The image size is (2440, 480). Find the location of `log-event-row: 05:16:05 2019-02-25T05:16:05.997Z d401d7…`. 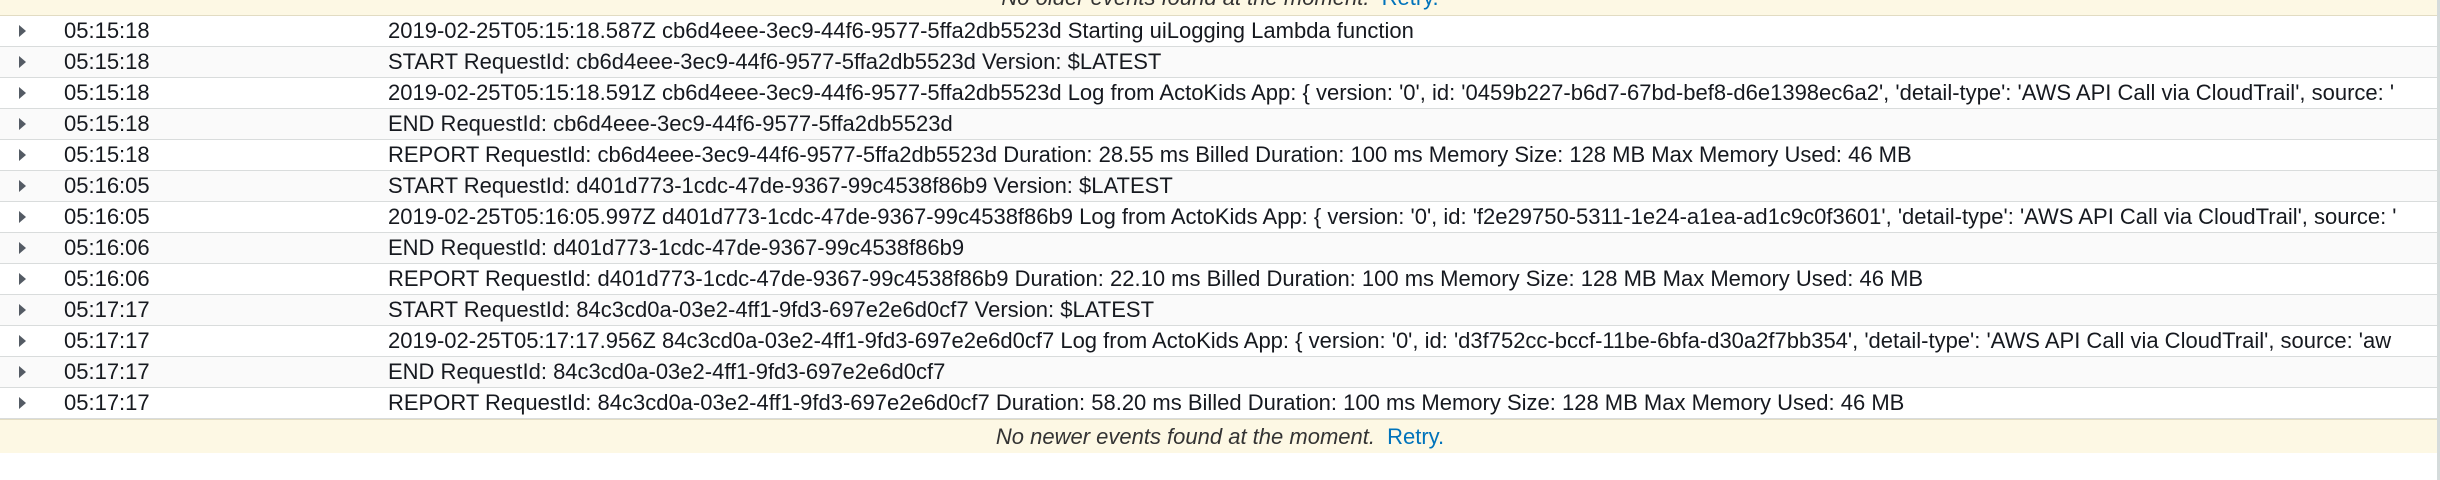

log-event-row: 05:16:05 2019-02-25T05:16:05.997Z d401d7… is located at coordinates (1219, 217).